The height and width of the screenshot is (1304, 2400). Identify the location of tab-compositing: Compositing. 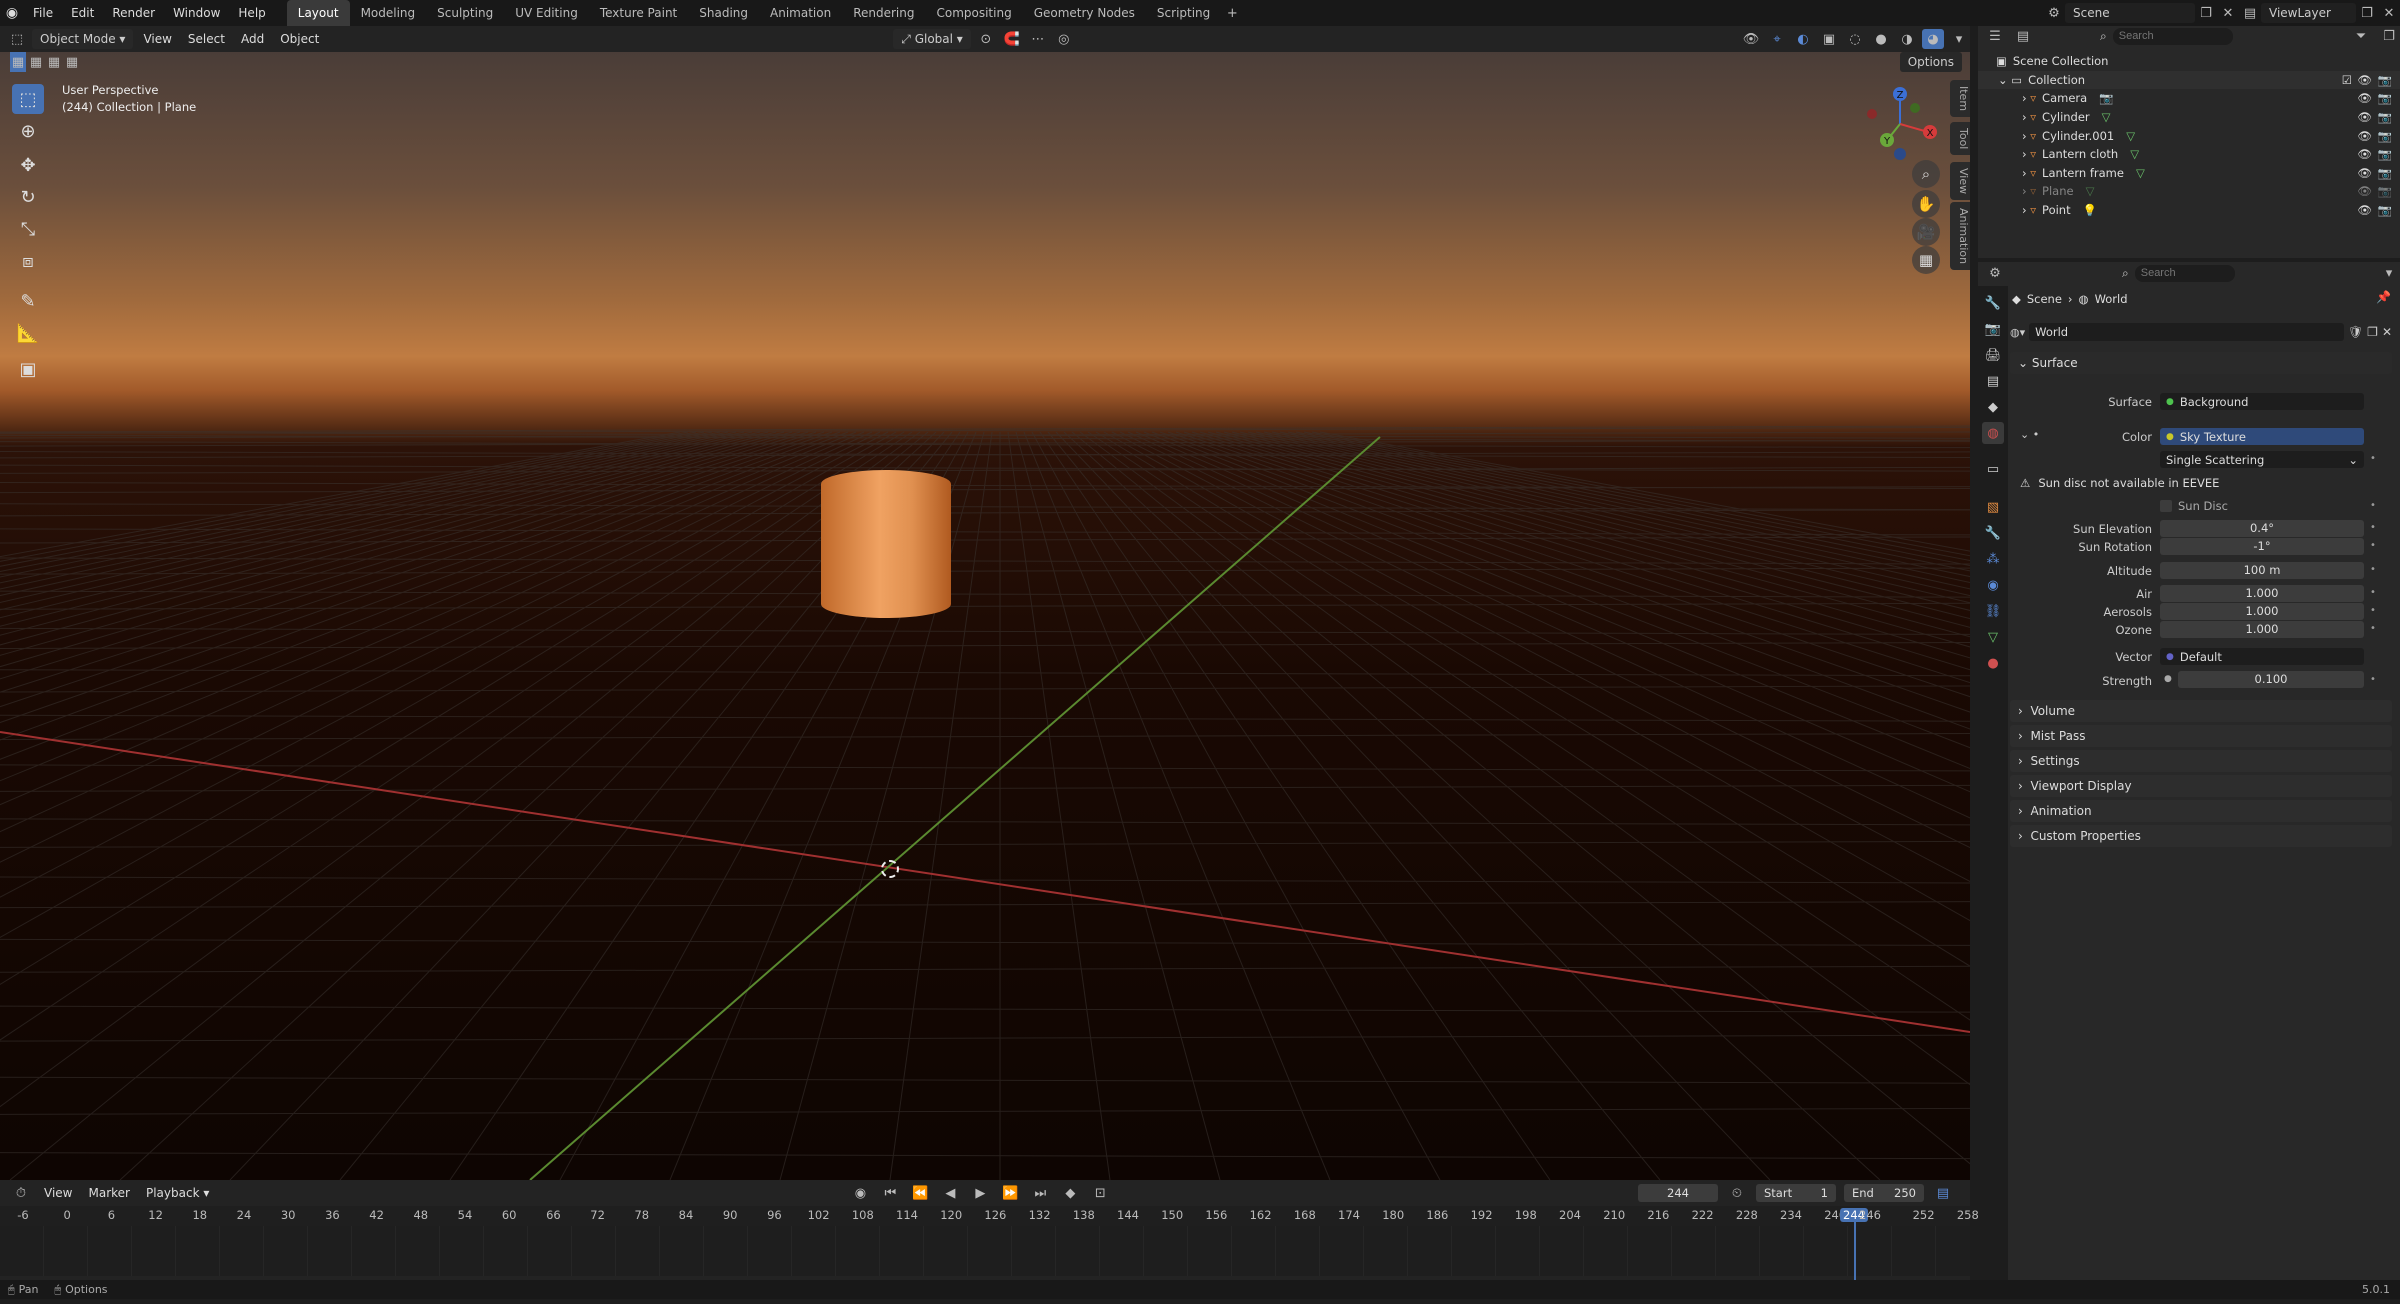
(973, 13).